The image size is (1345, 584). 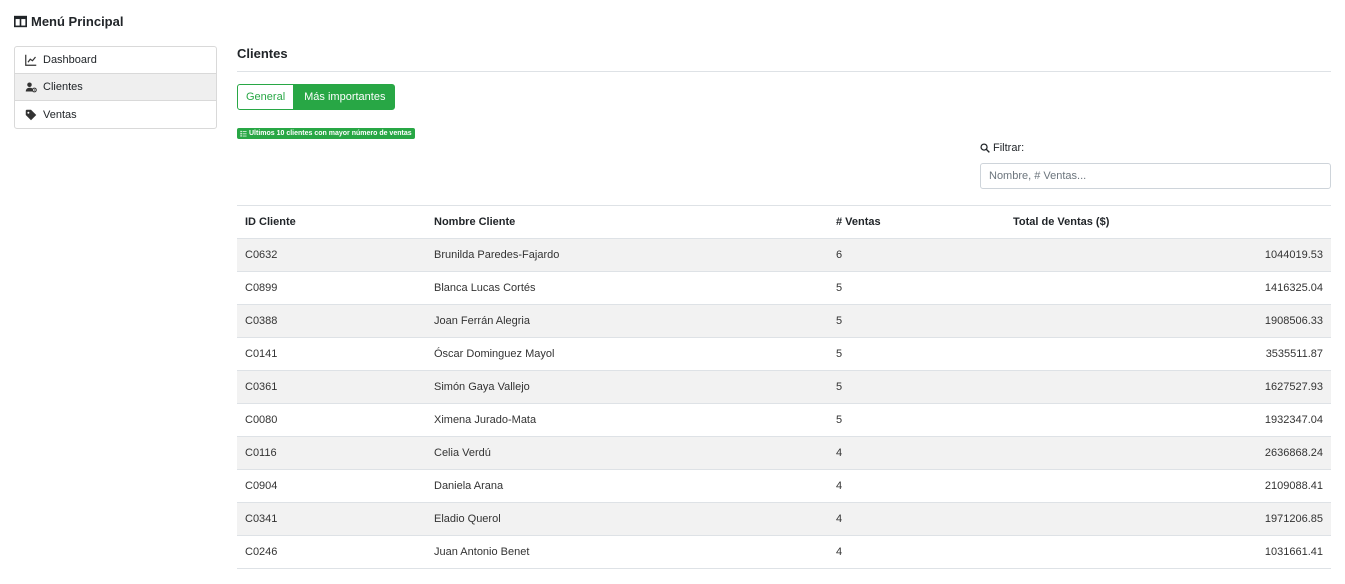 What do you see at coordinates (784, 59) in the screenshot?
I see `page-title: Clientes` at bounding box center [784, 59].